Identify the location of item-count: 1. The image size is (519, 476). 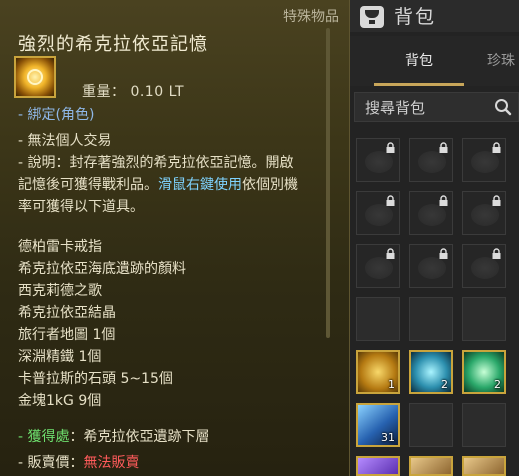
(391, 384).